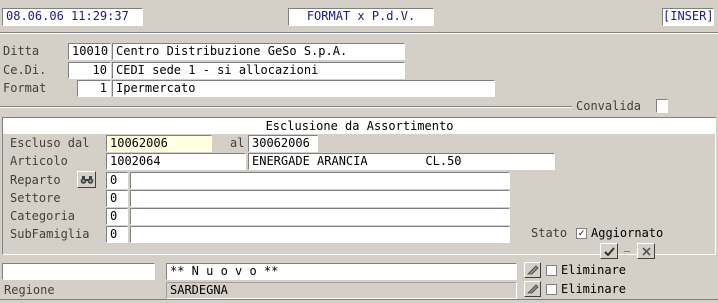 This screenshot has width=718, height=303. Describe the element at coordinates (237, 143) in the screenshot. I see `al-label: al` at that location.